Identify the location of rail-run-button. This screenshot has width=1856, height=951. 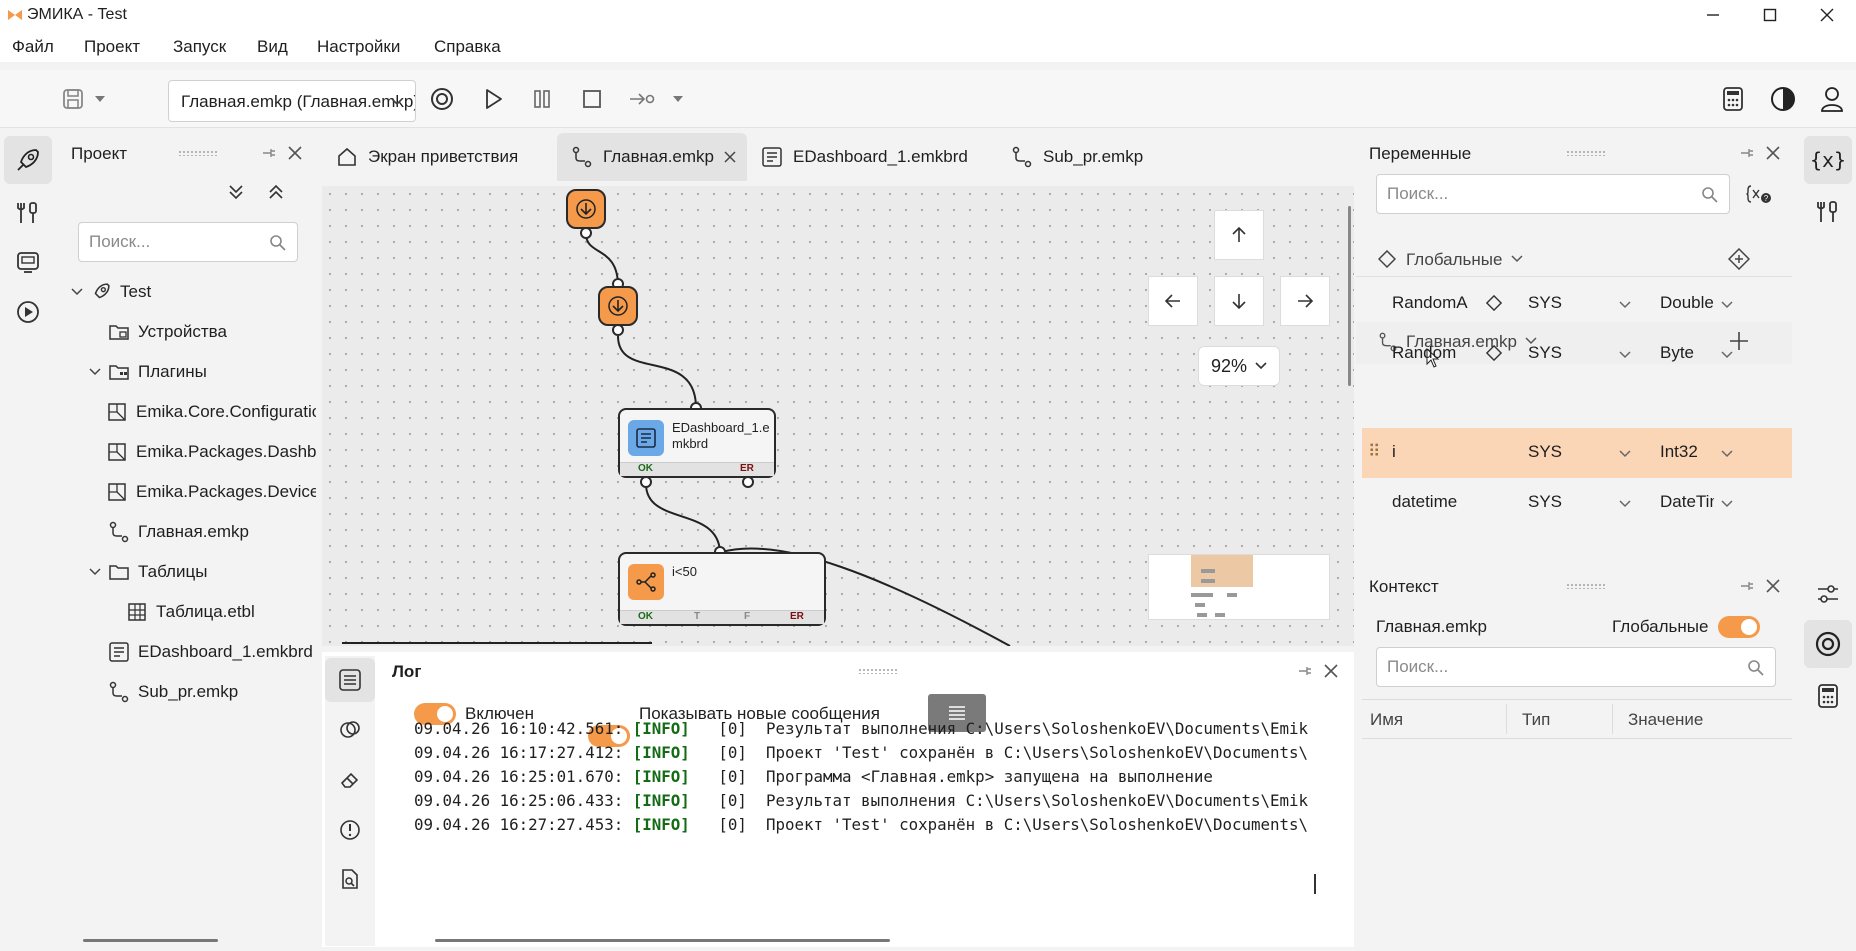
(28, 312).